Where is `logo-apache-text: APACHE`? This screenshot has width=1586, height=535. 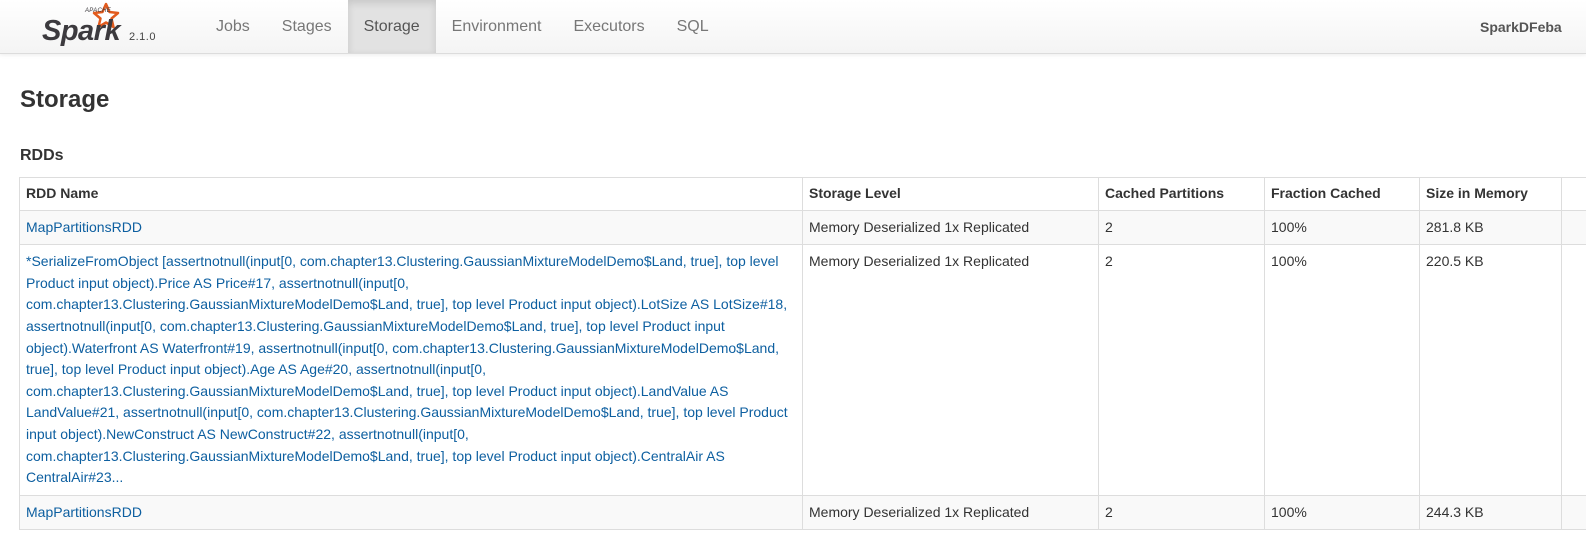
logo-apache-text: APACHE is located at coordinates (98, 11).